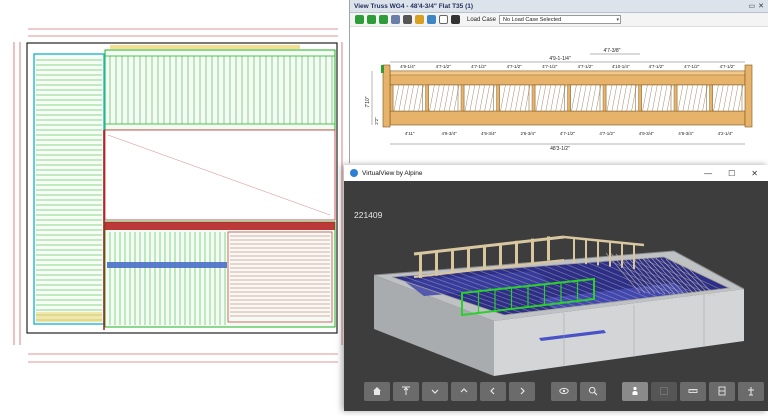 The width and height of the screenshot is (768, 416). I want to click on truss-toolbar: Load Case No Load Case Selected ▾, so click(559, 20).